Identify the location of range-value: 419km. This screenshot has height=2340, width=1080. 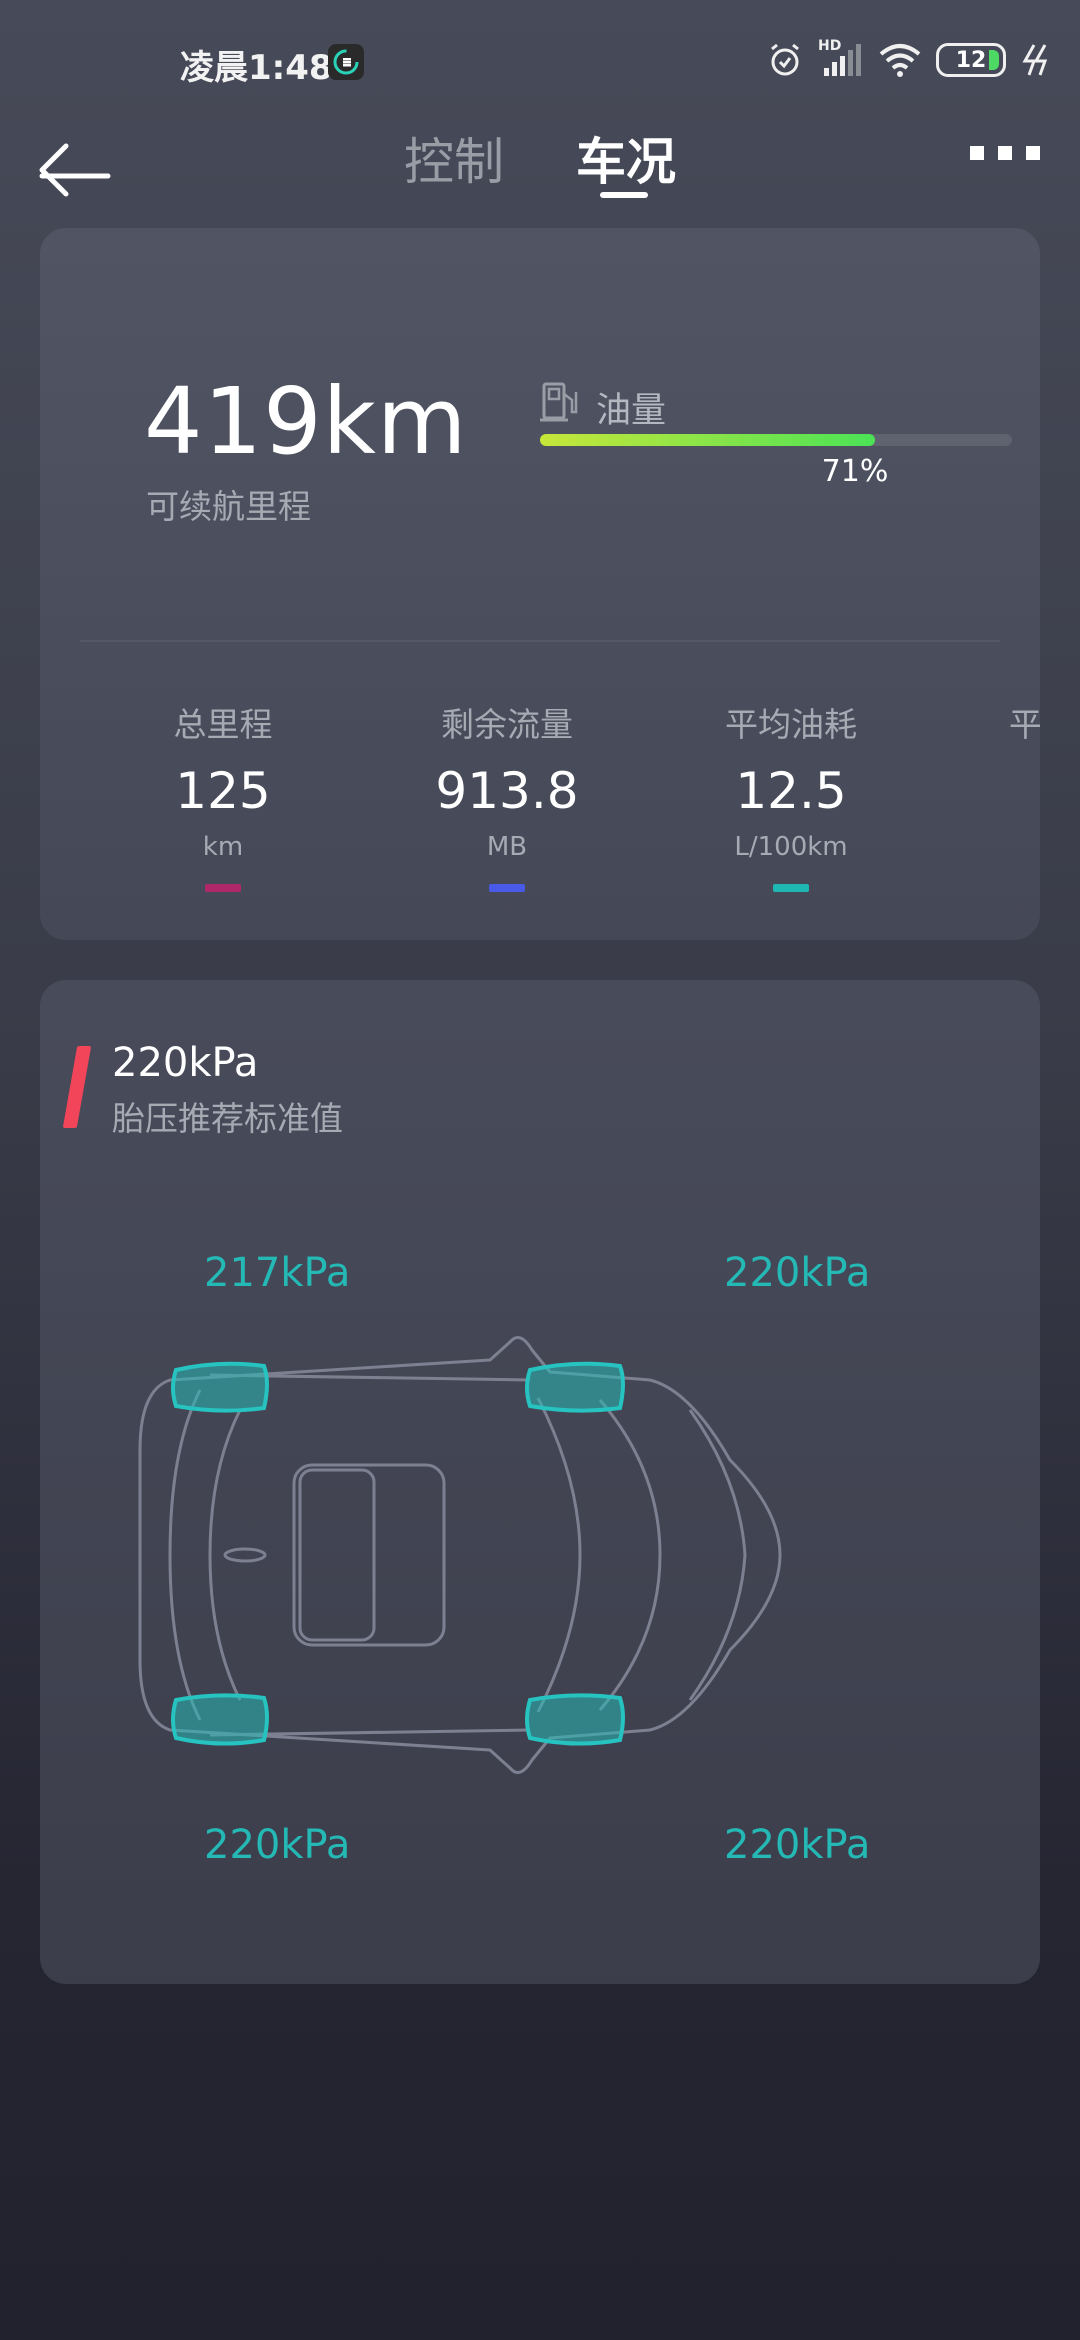
(306, 421).